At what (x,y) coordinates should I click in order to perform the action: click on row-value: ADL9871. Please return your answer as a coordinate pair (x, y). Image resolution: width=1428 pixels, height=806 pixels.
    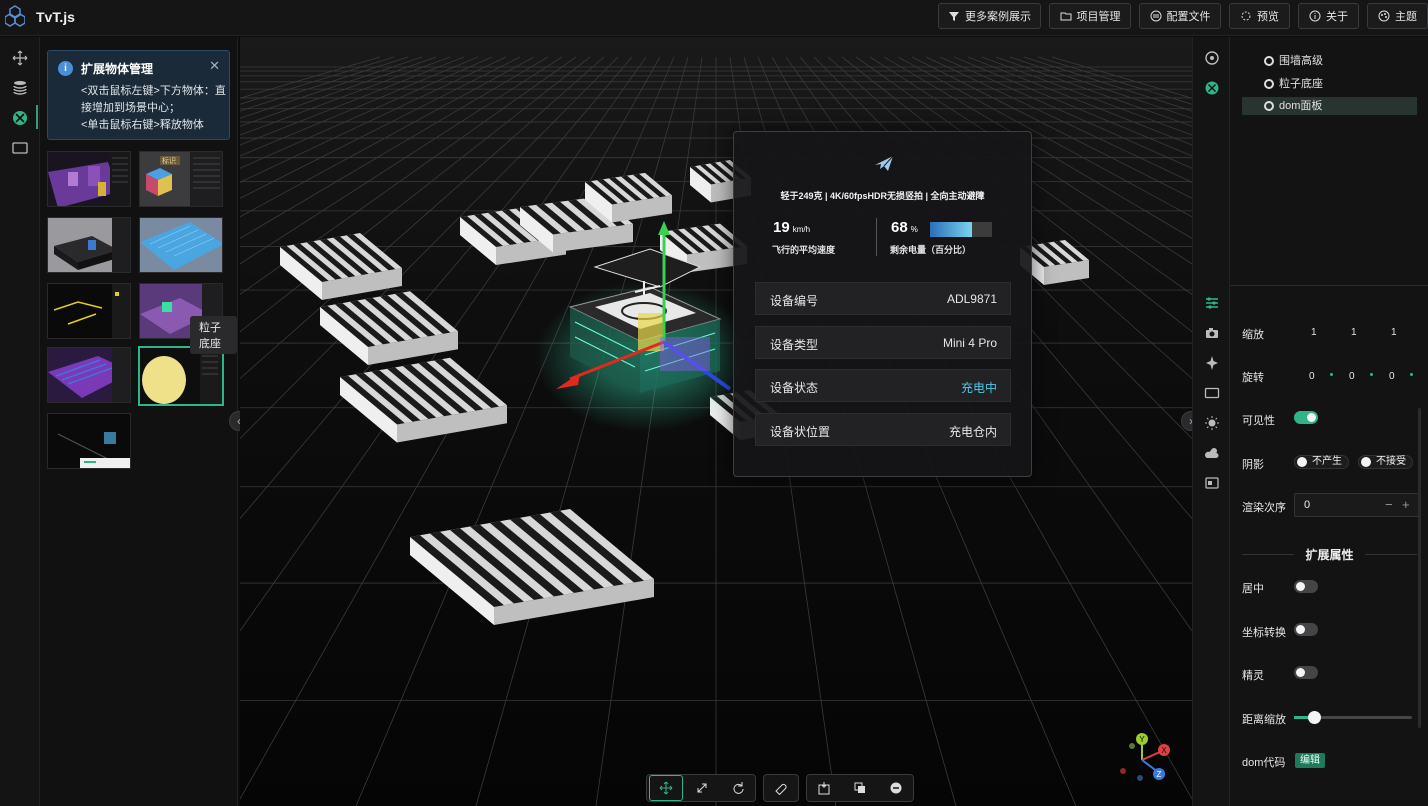
    Looking at the image, I should click on (971, 299).